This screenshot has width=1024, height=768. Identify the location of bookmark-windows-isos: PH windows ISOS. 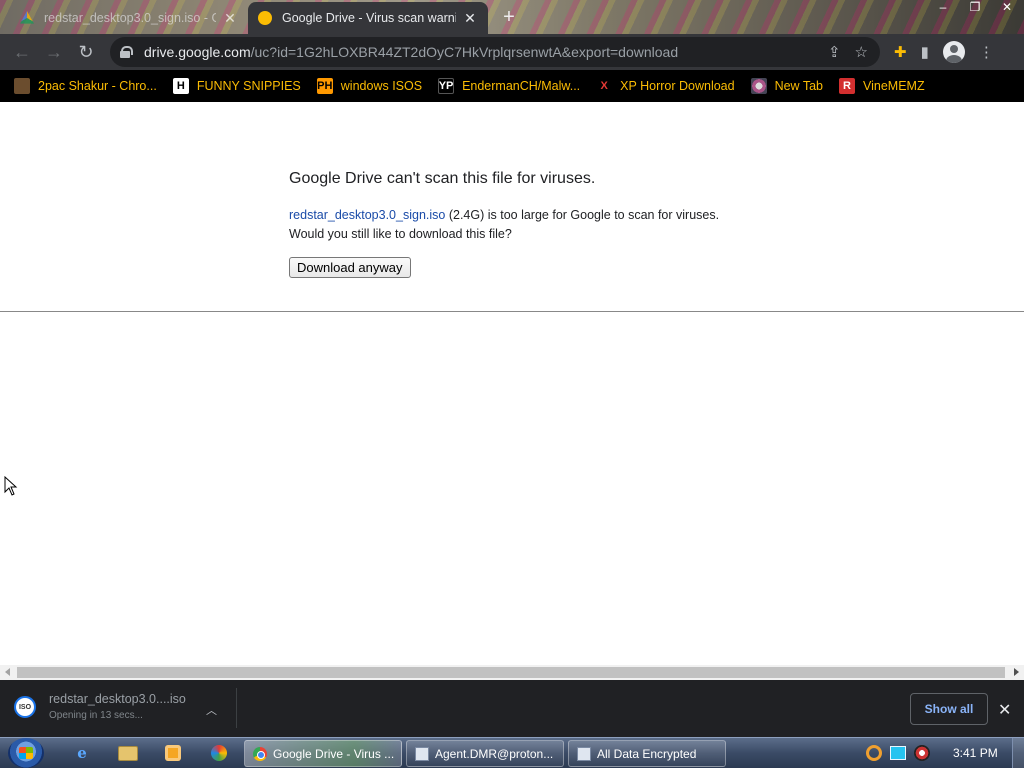
(369, 86).